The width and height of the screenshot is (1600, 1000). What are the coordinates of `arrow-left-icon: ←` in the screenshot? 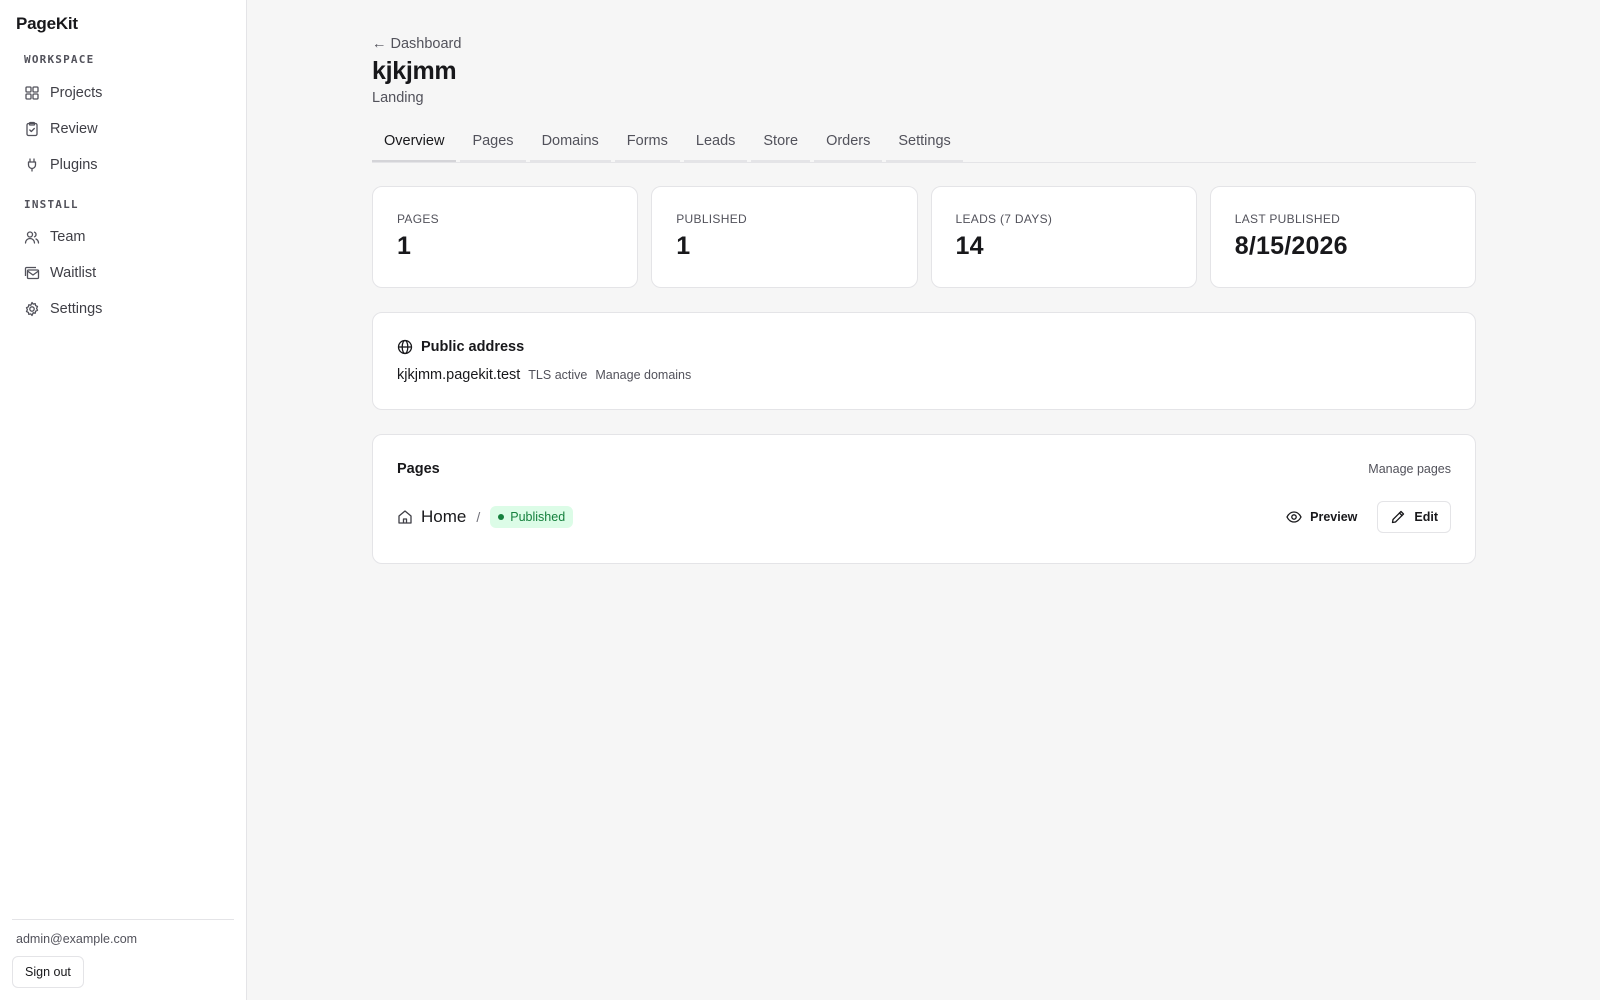 It's located at (379, 44).